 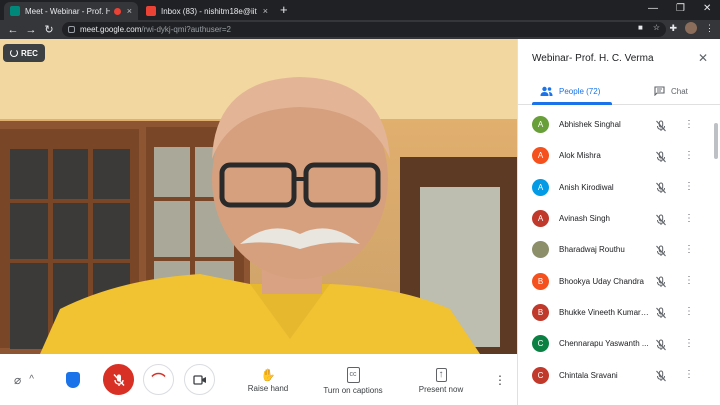 I want to click on hang-up-icon: ⌒, so click(x=158, y=379).